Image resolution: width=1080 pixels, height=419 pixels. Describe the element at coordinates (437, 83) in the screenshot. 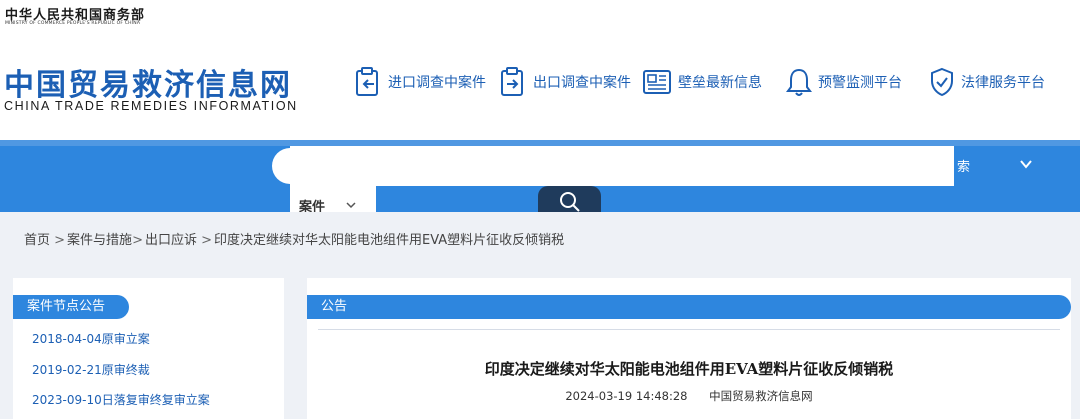

I see `nav-import-cases-label: 进口调查中案件` at that location.